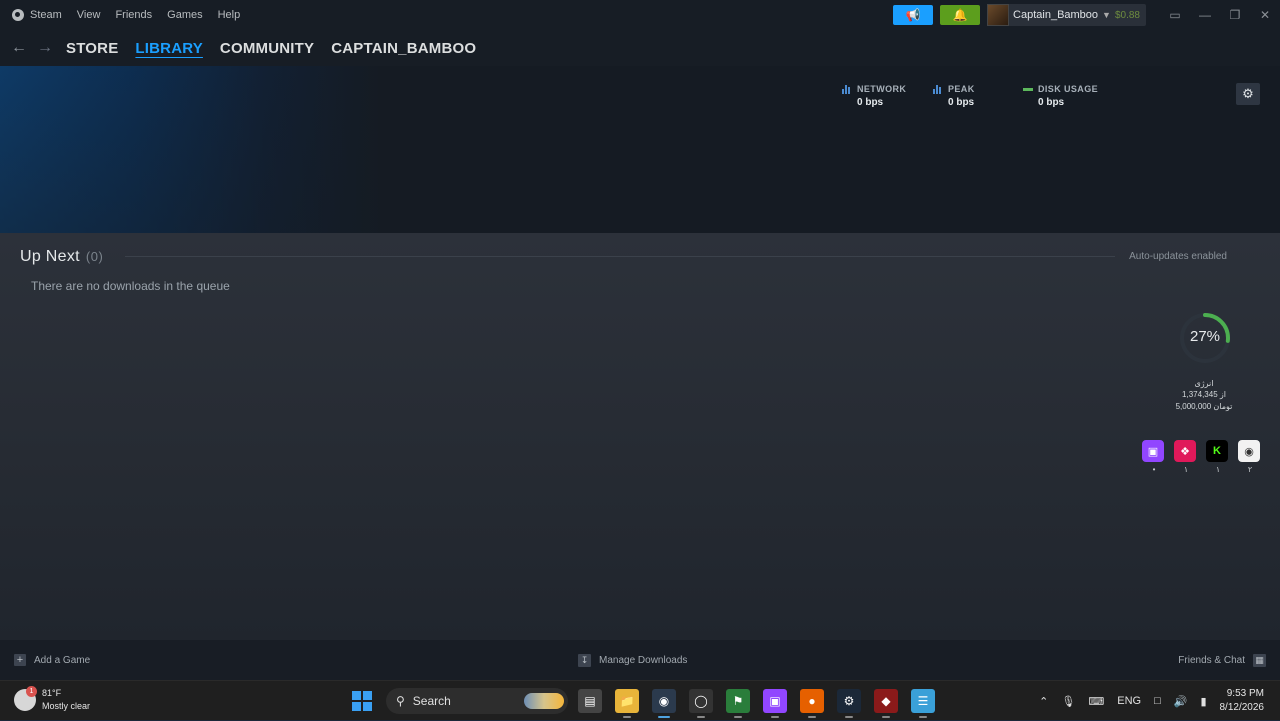  What do you see at coordinates (775, 703) in the screenshot?
I see `twitch-app-icon: ▣` at bounding box center [775, 703].